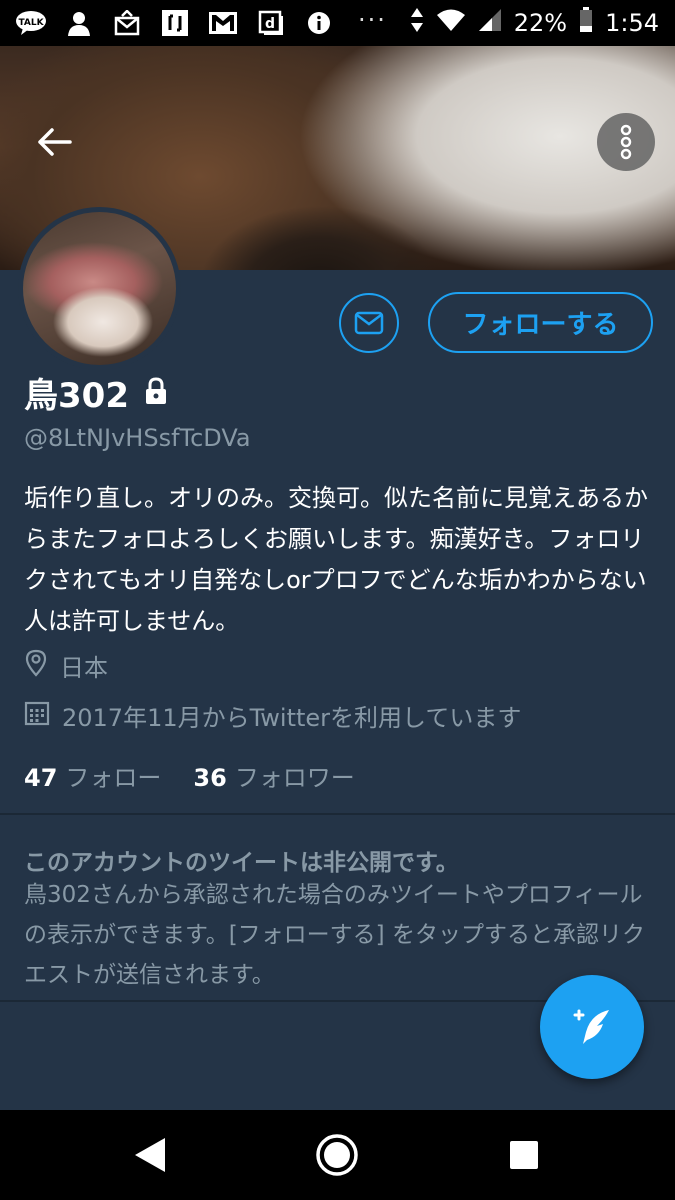 This screenshot has height=1200, width=675. I want to click on gmail-icon, so click(223, 23).